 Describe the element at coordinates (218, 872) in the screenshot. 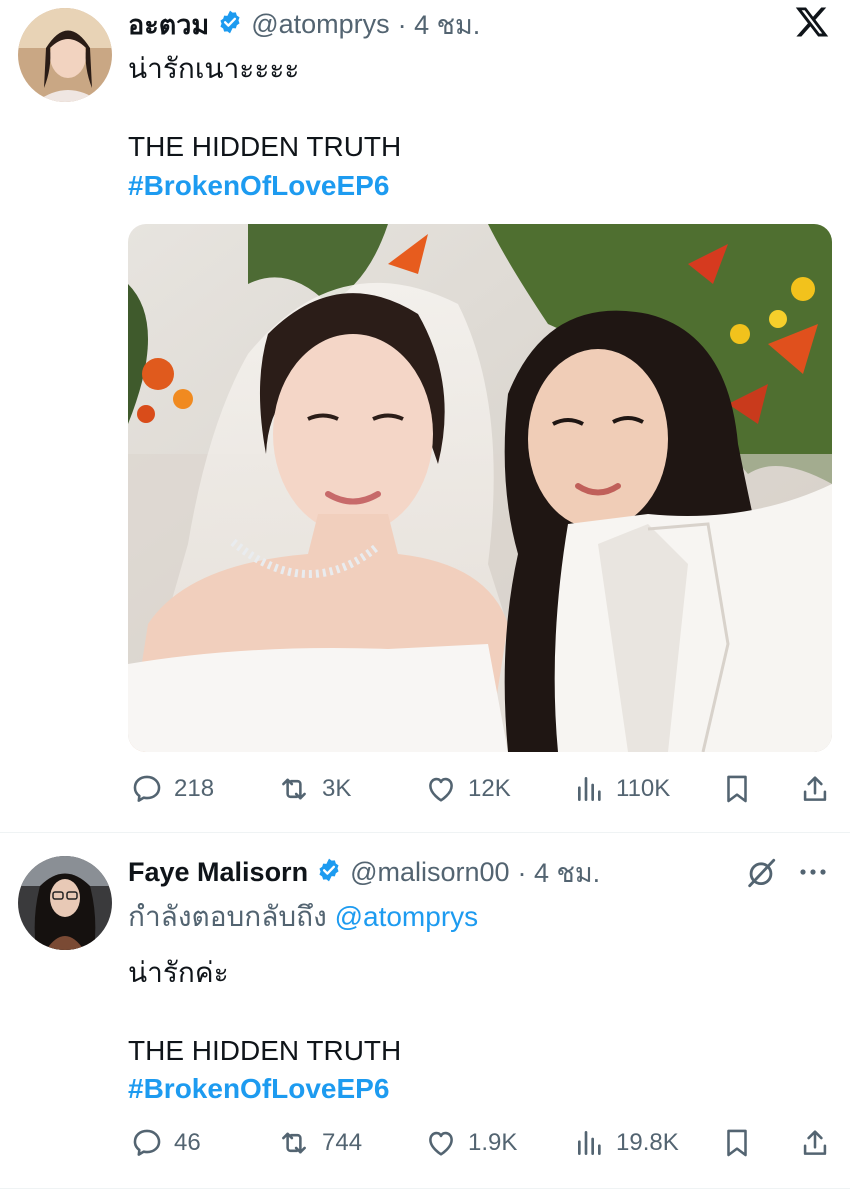

I see `display-name: Faye Malisorn` at that location.